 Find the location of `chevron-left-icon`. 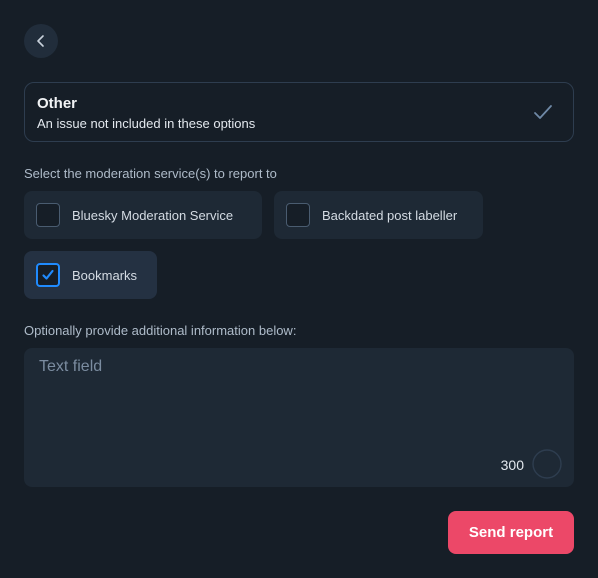

chevron-left-icon is located at coordinates (40, 41).